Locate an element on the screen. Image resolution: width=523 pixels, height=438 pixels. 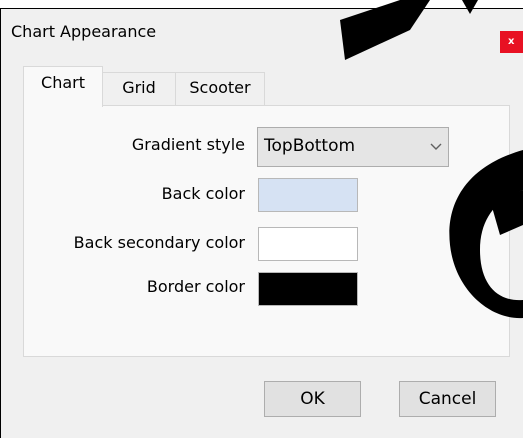
window-title: Chart Appearance is located at coordinates (84, 31).